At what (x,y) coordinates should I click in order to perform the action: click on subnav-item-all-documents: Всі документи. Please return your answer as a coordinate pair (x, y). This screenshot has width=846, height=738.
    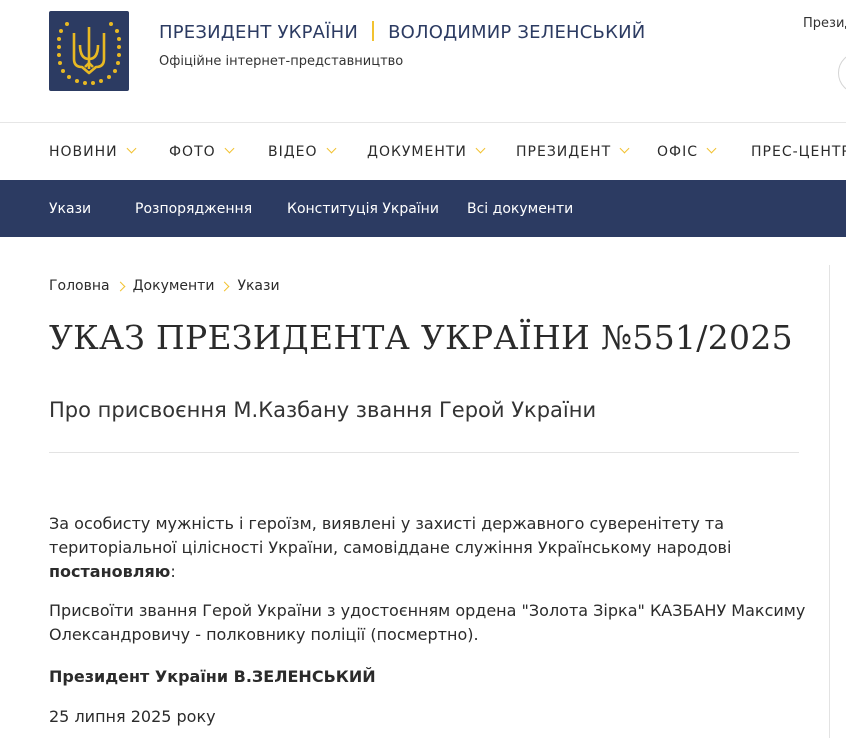
    Looking at the image, I should click on (520, 209).